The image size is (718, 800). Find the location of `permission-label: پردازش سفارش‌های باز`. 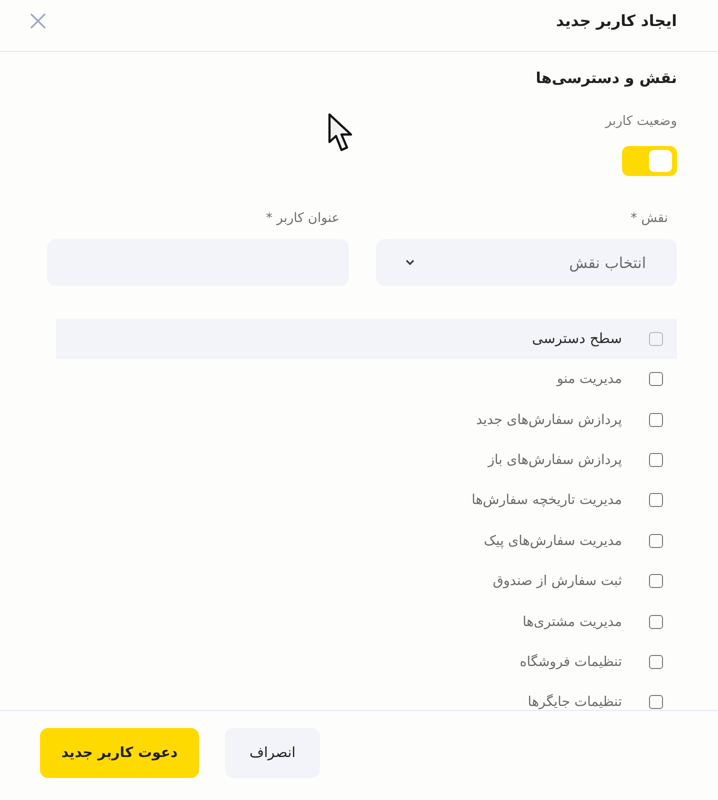

permission-label: پردازش سفارش‌های باز is located at coordinates (555, 460).